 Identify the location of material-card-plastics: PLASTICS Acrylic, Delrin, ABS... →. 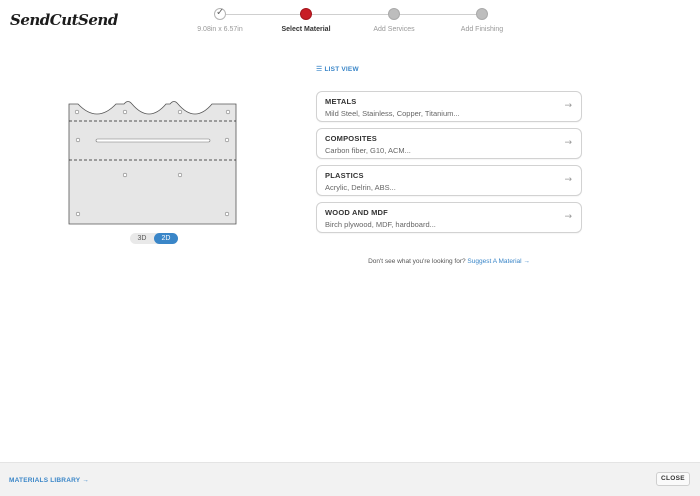
(449, 180).